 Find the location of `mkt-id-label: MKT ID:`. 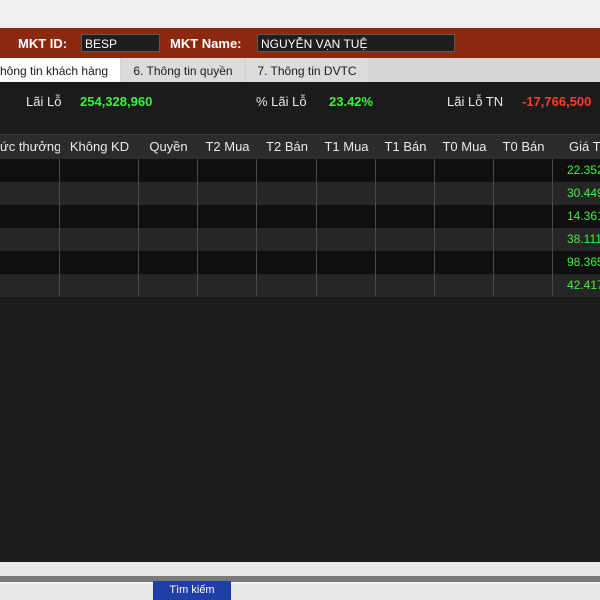

mkt-id-label: MKT ID: is located at coordinates (43, 43).